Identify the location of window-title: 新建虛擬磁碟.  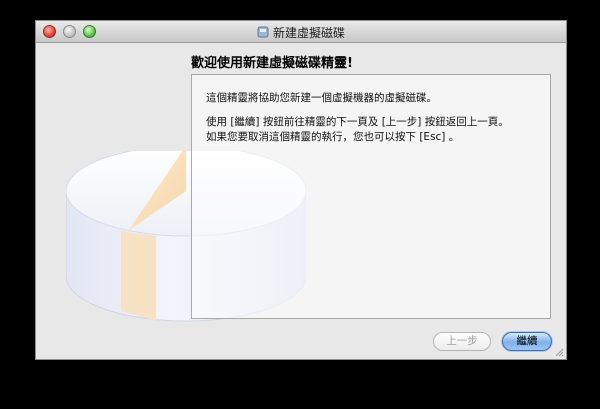
(308, 33).